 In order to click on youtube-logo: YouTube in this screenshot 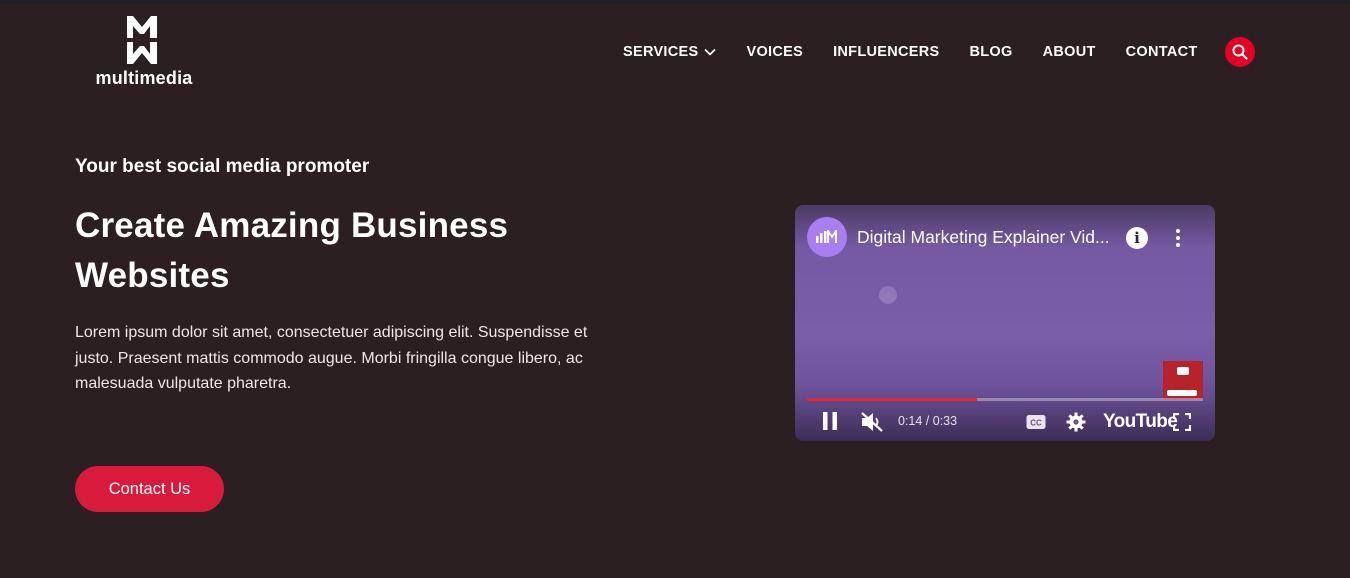, I will do `click(1140, 422)`.